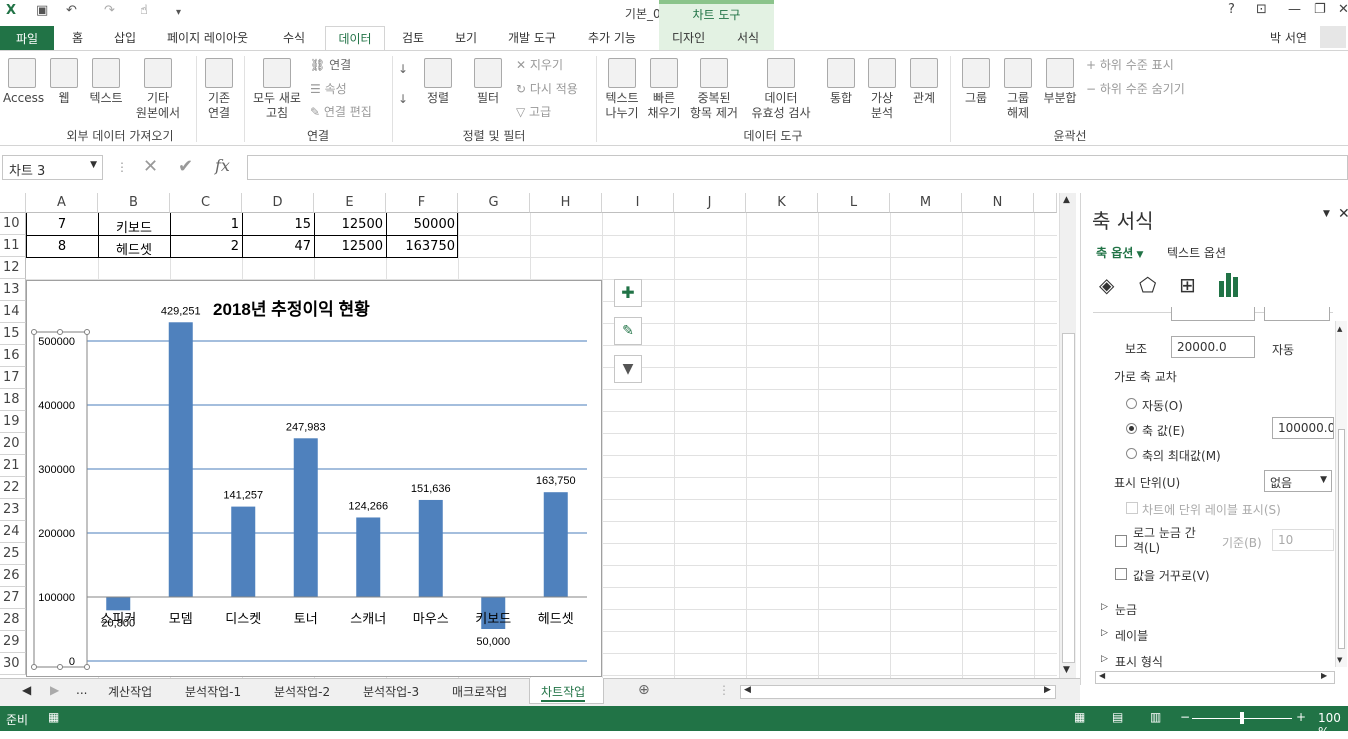  What do you see at coordinates (13, 554) in the screenshot?
I see `row-header: 25` at bounding box center [13, 554].